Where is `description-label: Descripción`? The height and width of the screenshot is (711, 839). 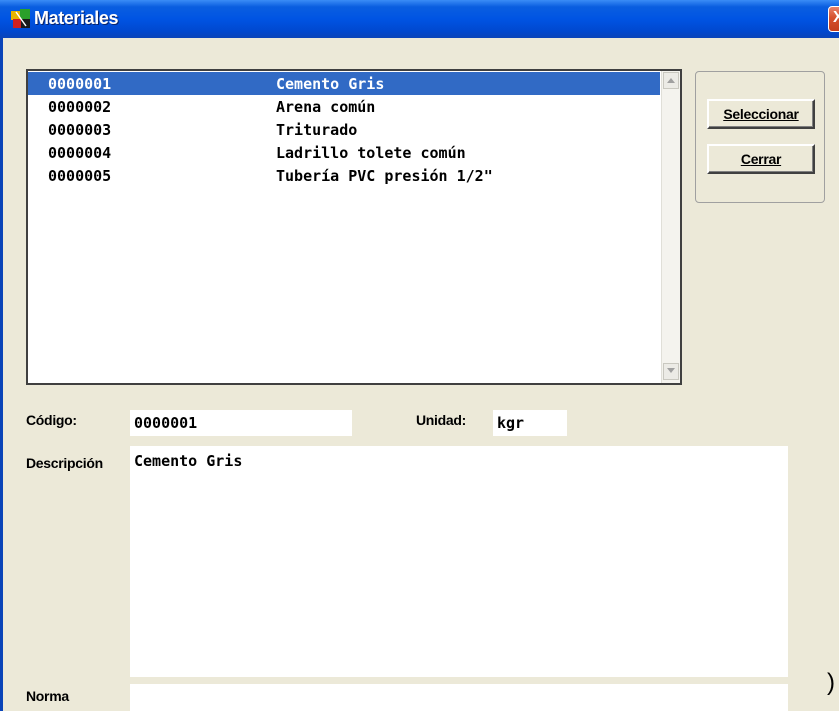 description-label: Descripción is located at coordinates (64, 463).